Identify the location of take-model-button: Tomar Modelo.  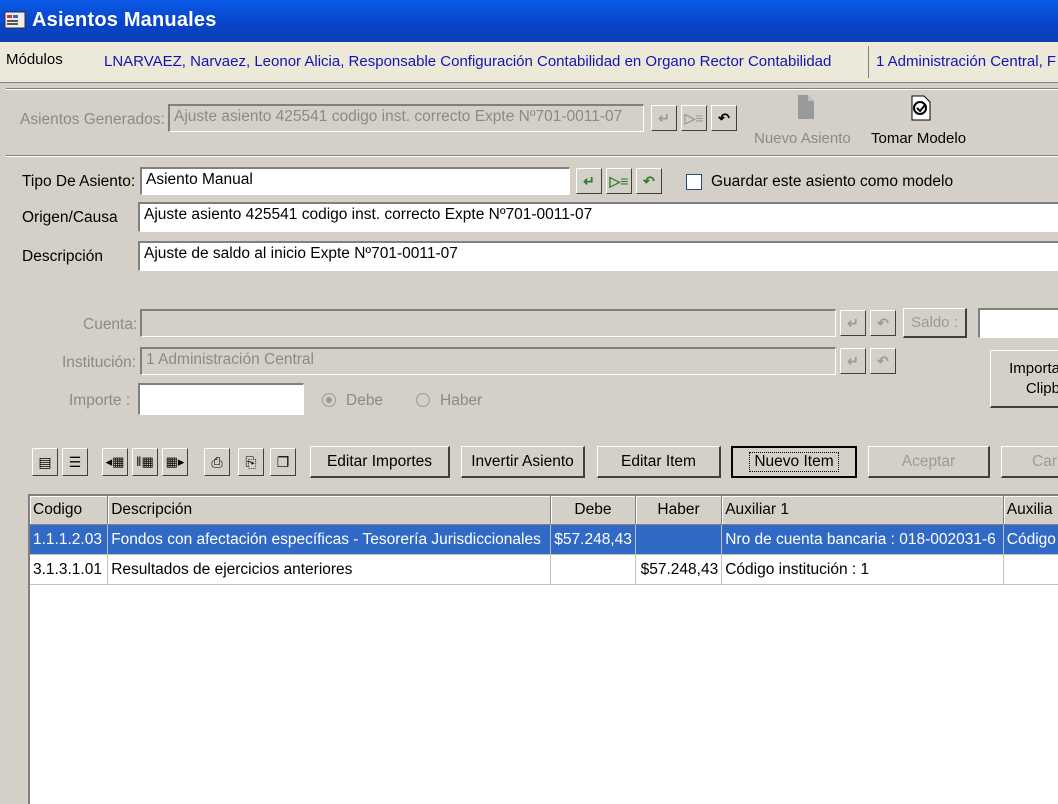
(918, 138).